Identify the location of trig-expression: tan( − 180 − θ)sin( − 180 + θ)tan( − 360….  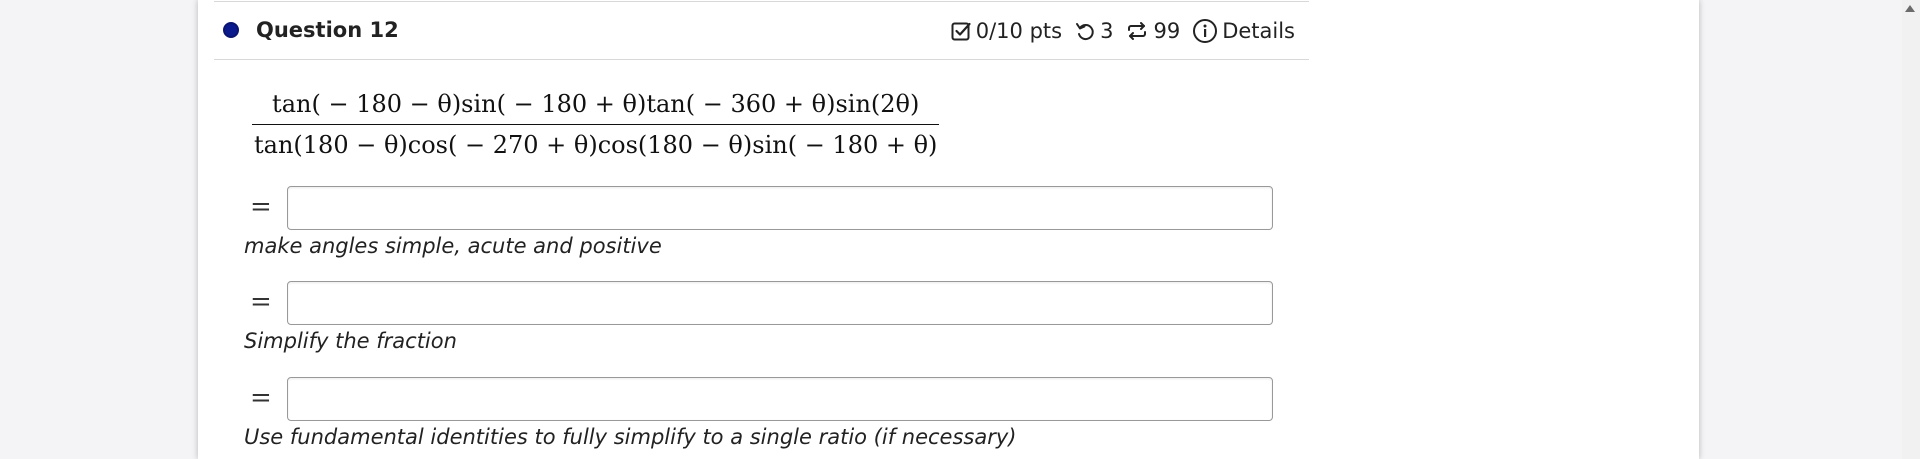
(596, 124).